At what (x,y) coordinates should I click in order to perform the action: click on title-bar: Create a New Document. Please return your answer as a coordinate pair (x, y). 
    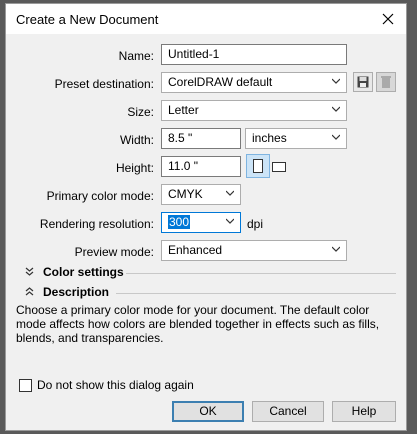
    Looking at the image, I should click on (206, 19).